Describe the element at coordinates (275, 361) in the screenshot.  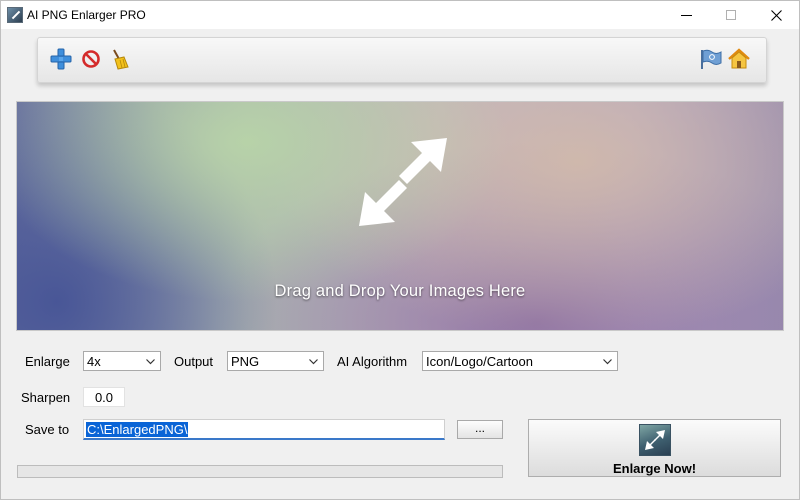
I see `output-select: PNG` at that location.